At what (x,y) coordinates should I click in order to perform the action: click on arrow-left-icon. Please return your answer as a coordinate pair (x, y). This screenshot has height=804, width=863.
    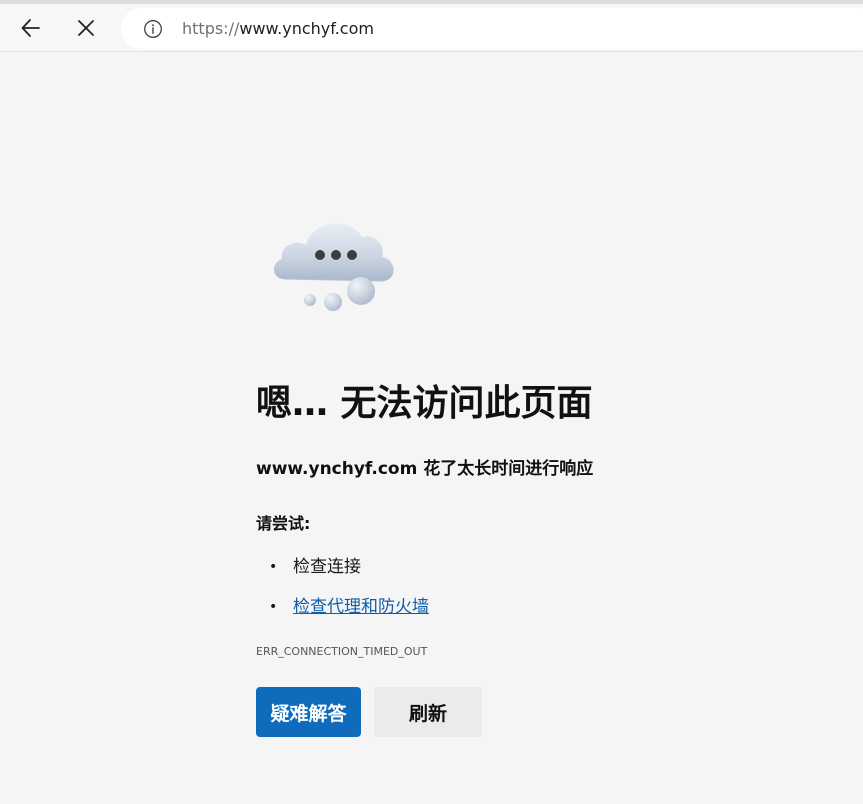
    Looking at the image, I should click on (30, 28).